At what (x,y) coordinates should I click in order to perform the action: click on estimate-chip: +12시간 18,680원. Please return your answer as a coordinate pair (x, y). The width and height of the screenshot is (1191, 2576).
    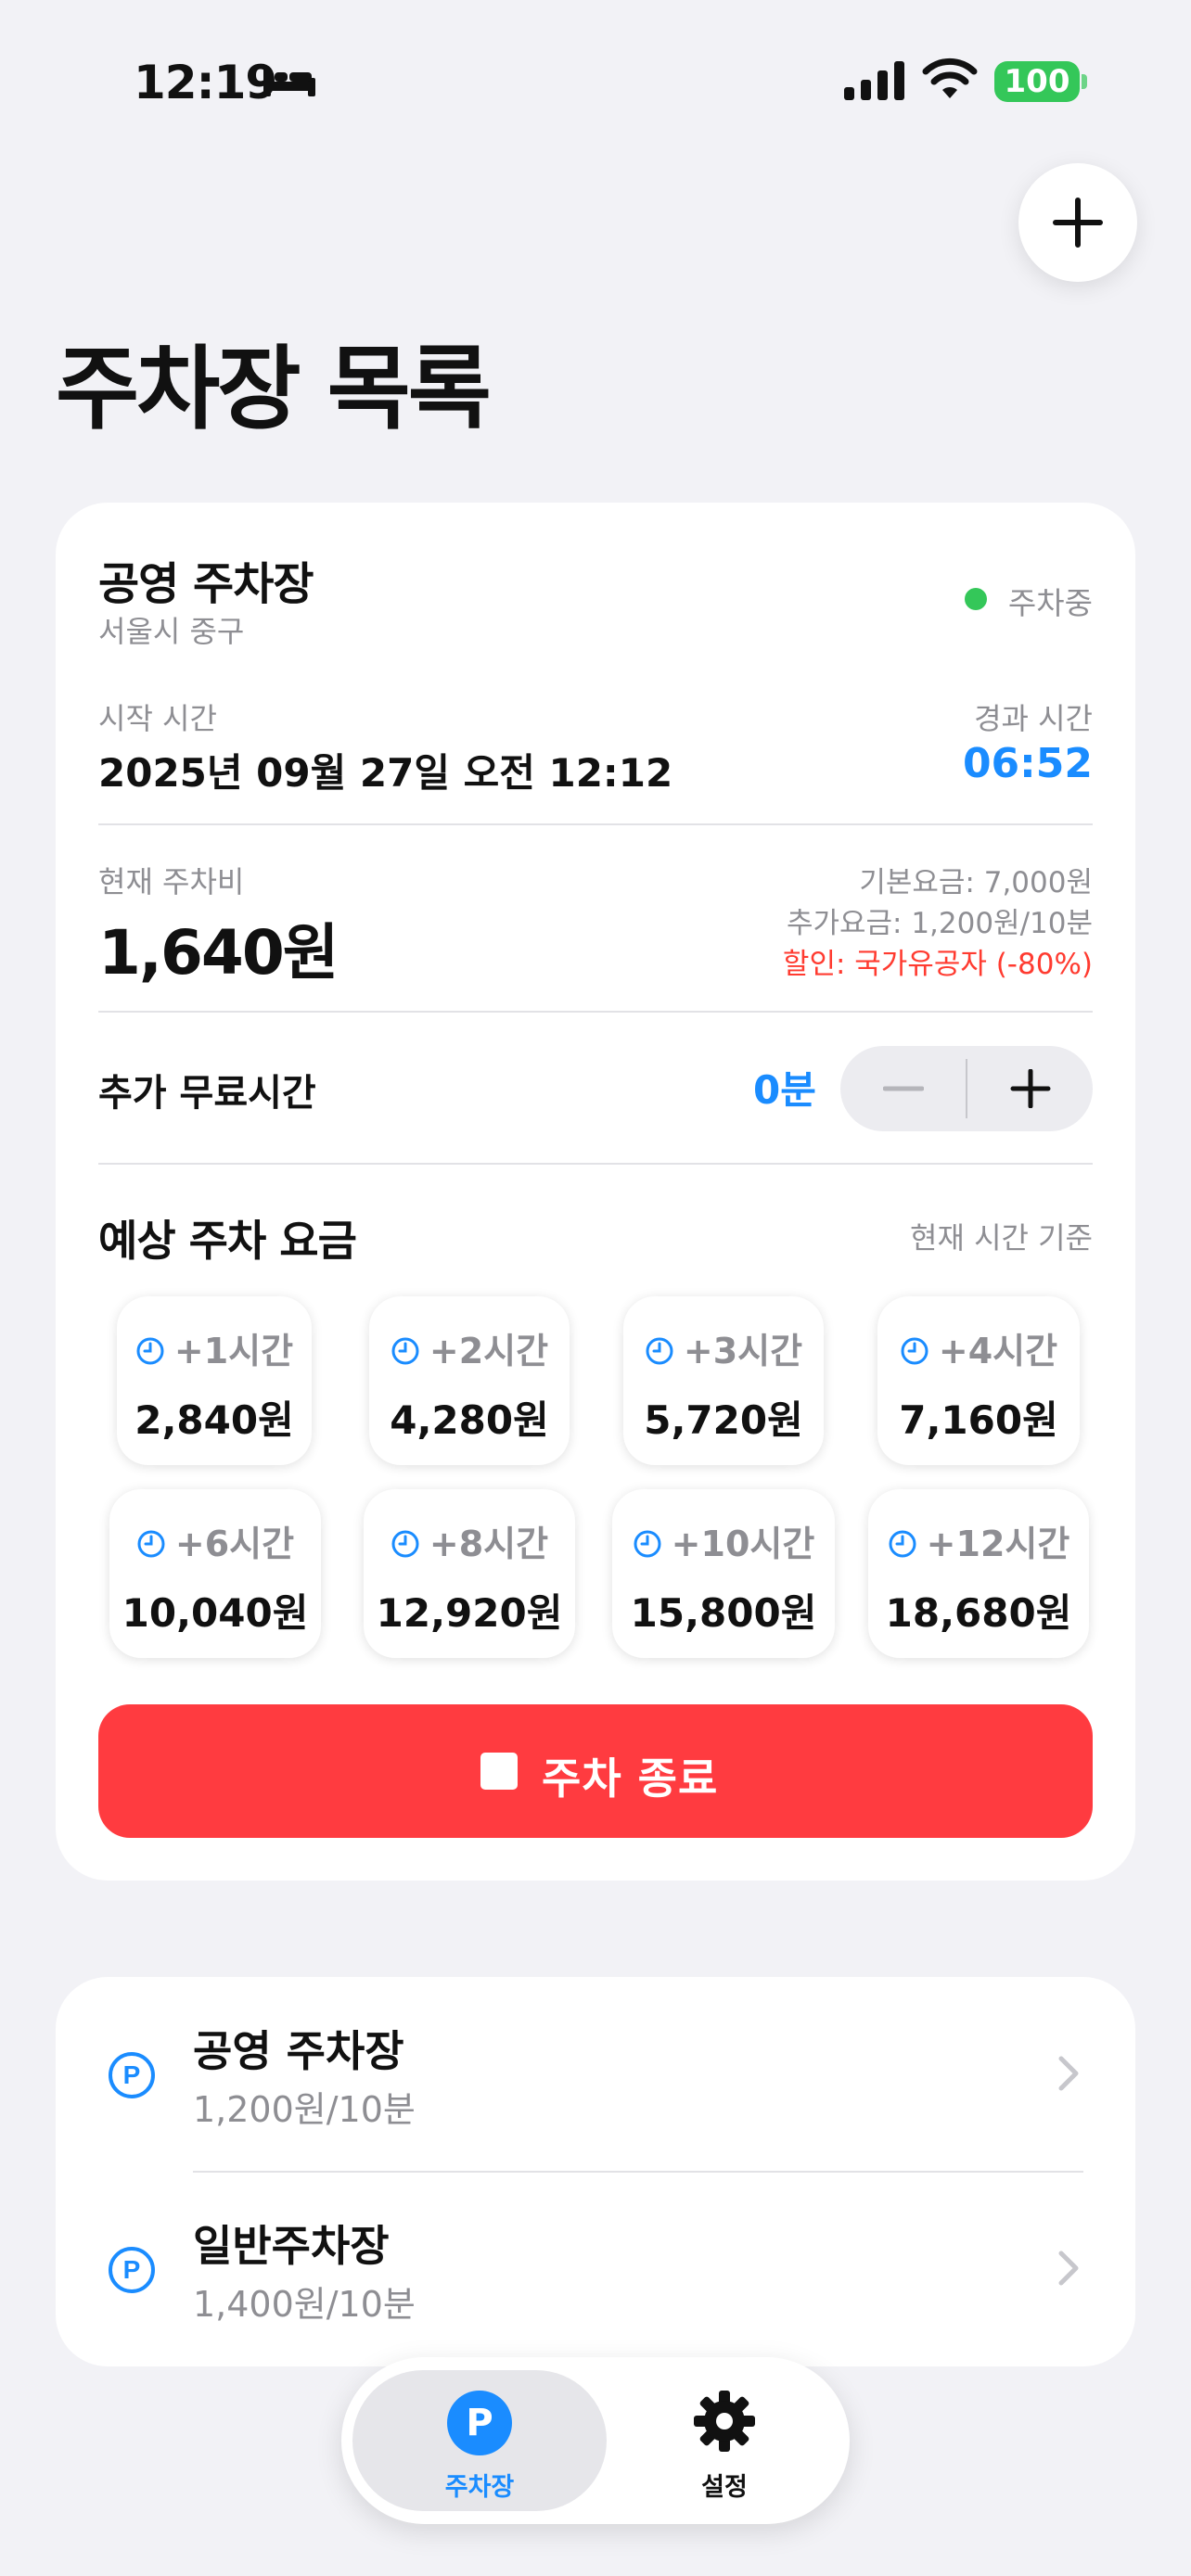
    Looking at the image, I should click on (978, 1573).